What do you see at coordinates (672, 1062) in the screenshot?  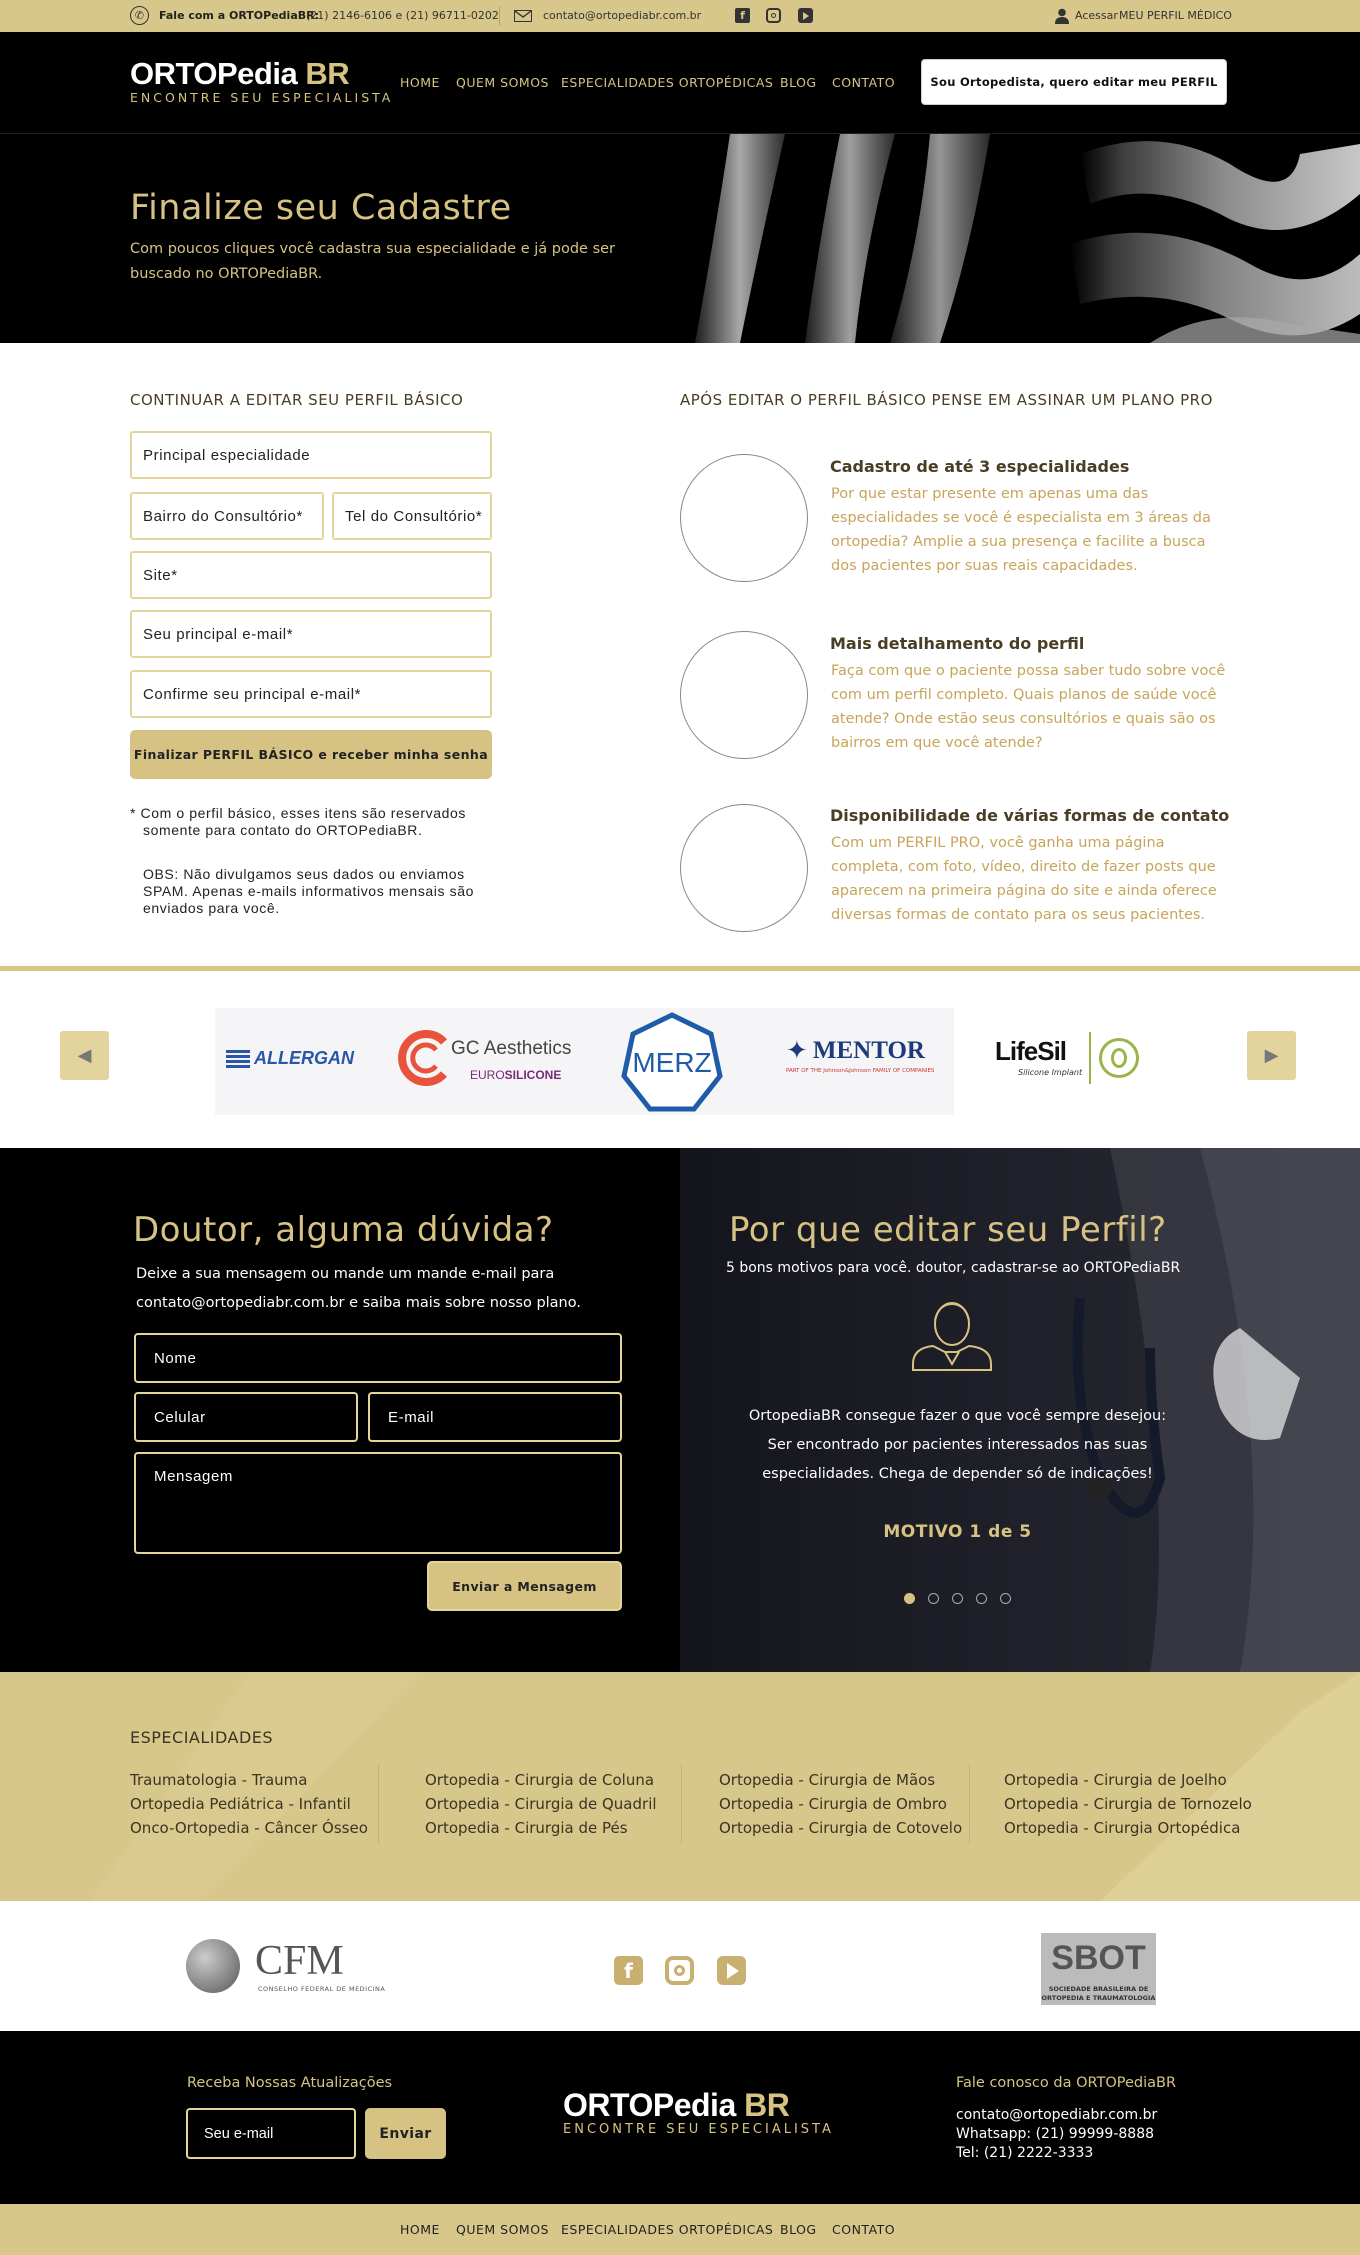 I see `sponsor-merz: MERZ` at bounding box center [672, 1062].